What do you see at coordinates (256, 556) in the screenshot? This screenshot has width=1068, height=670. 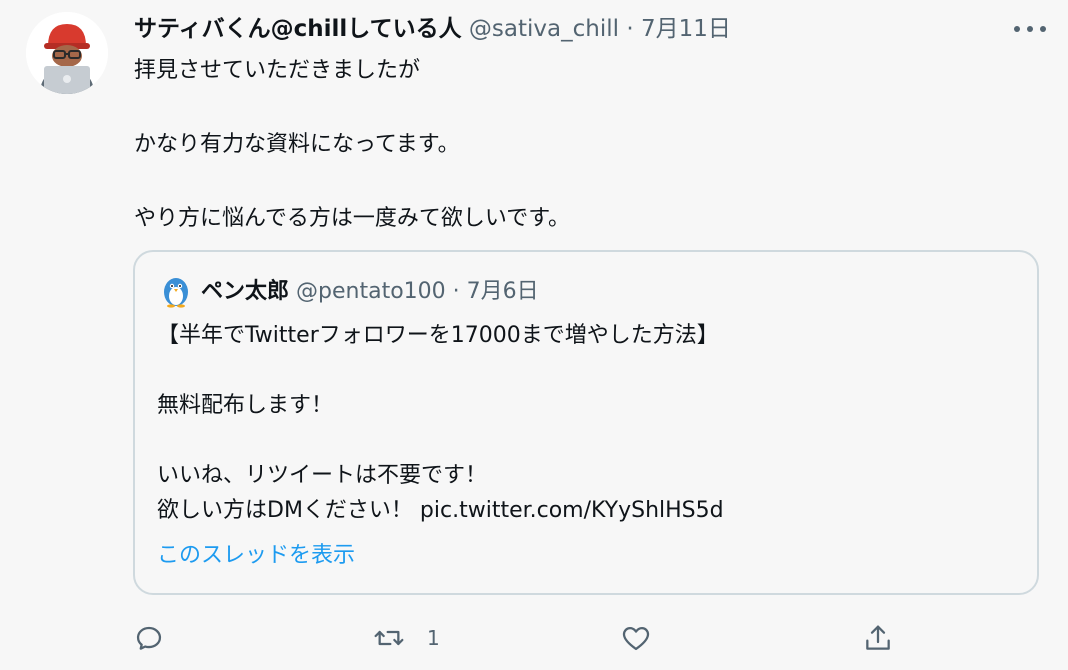 I see `show-thread-link: このスレッドを表示` at bounding box center [256, 556].